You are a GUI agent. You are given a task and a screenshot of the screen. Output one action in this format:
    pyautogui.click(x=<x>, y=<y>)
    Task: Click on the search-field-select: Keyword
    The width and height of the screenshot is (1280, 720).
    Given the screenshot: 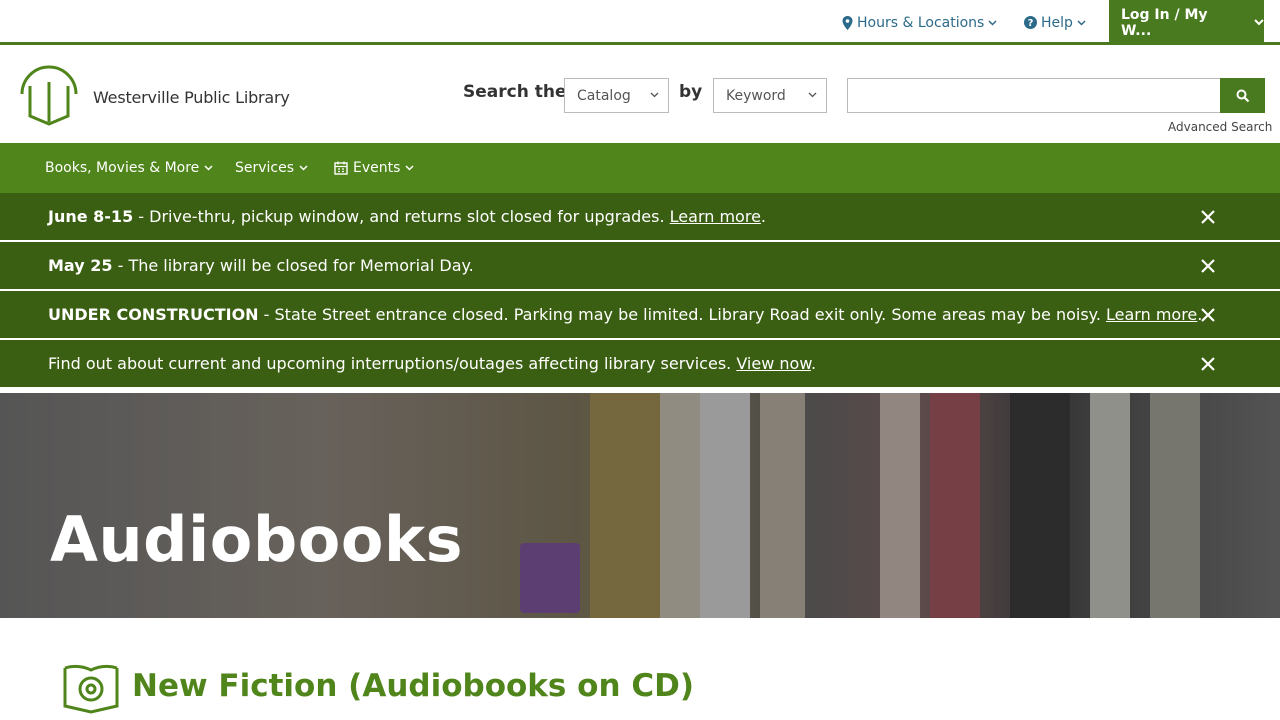 What is the action you would take?
    pyautogui.click(x=770, y=95)
    